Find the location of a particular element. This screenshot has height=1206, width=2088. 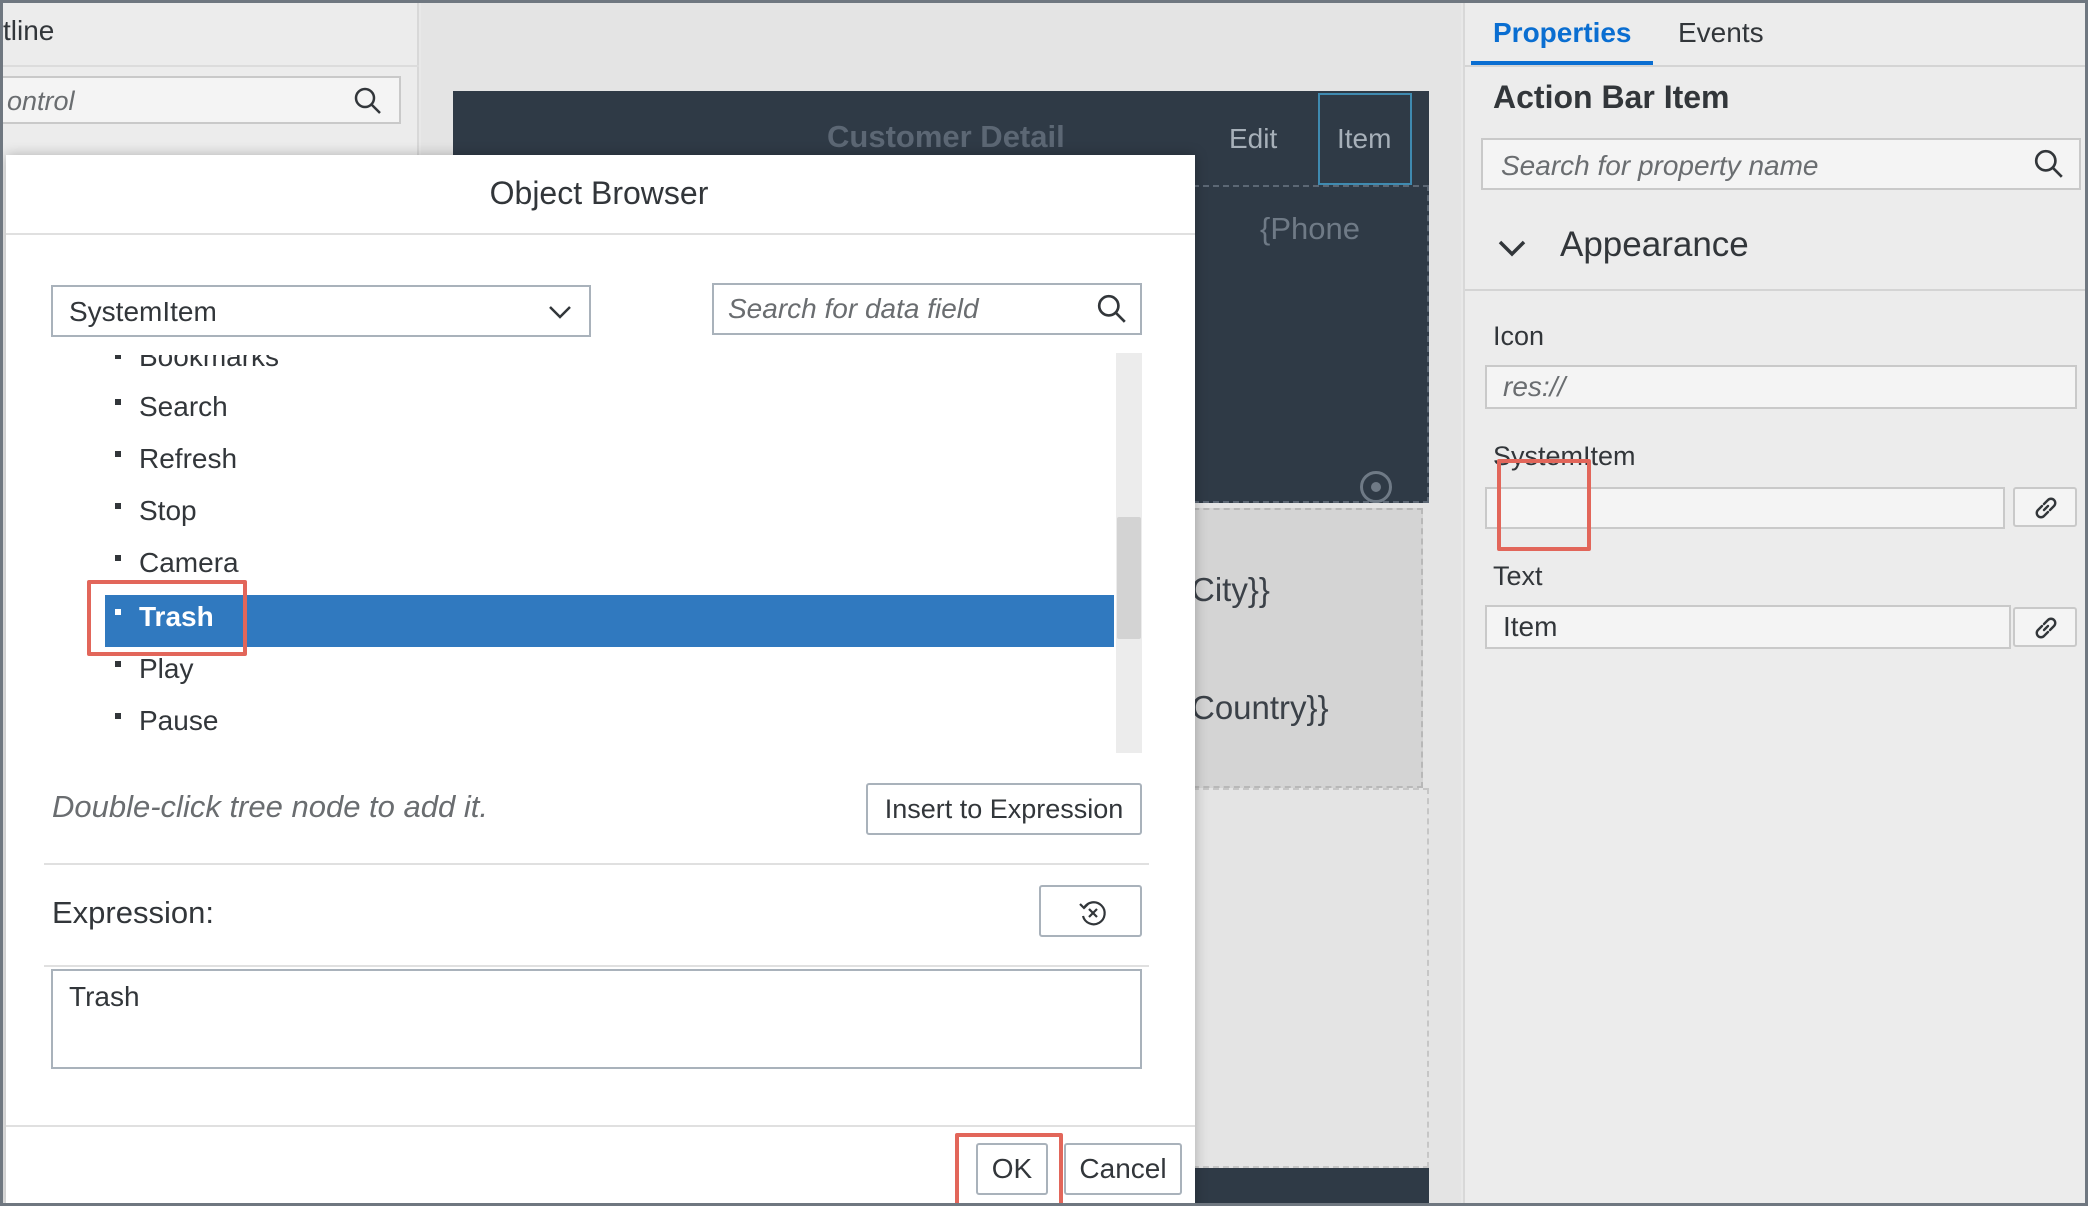

icon-field: res:// is located at coordinates (1781, 387).